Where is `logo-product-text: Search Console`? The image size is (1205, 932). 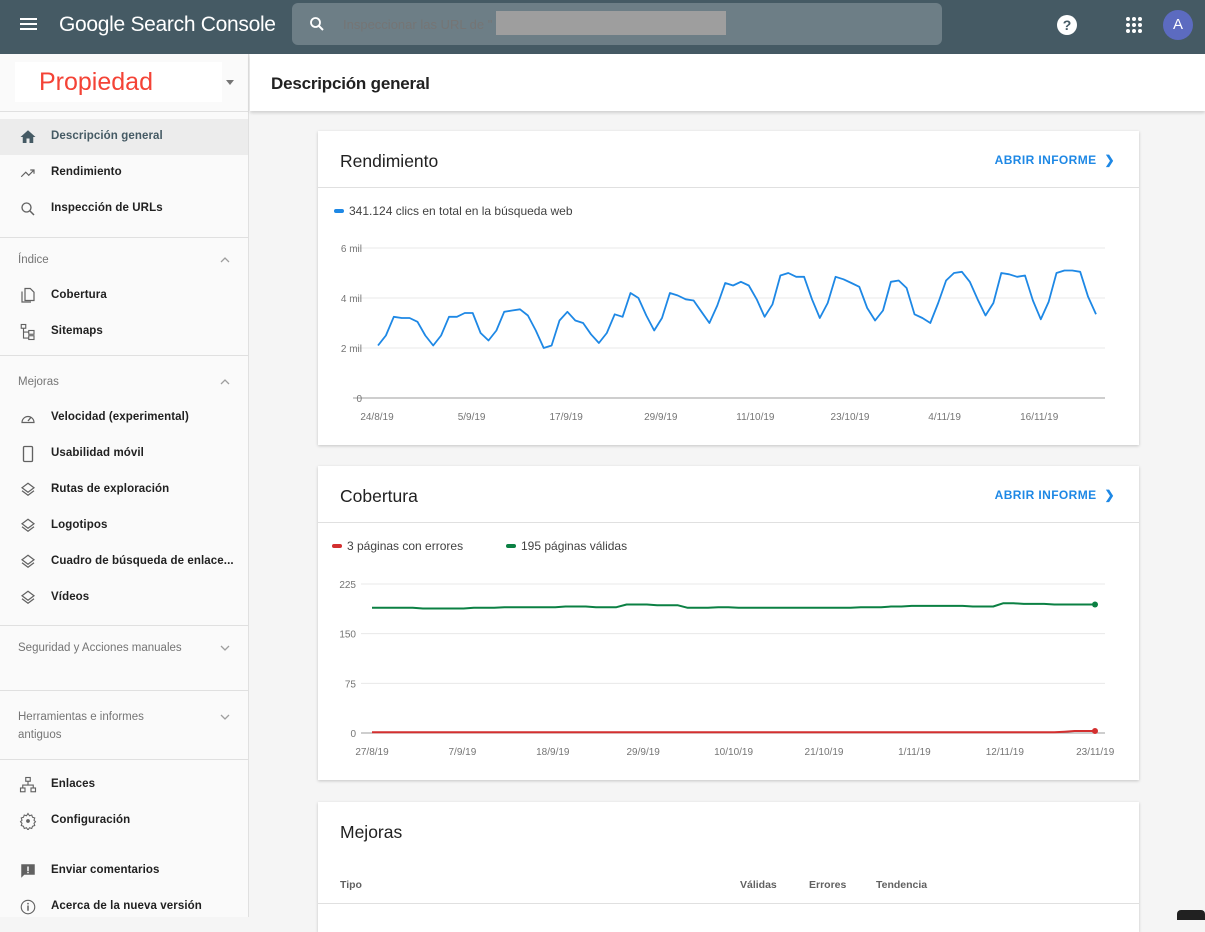 logo-product-text: Search Console is located at coordinates (203, 24).